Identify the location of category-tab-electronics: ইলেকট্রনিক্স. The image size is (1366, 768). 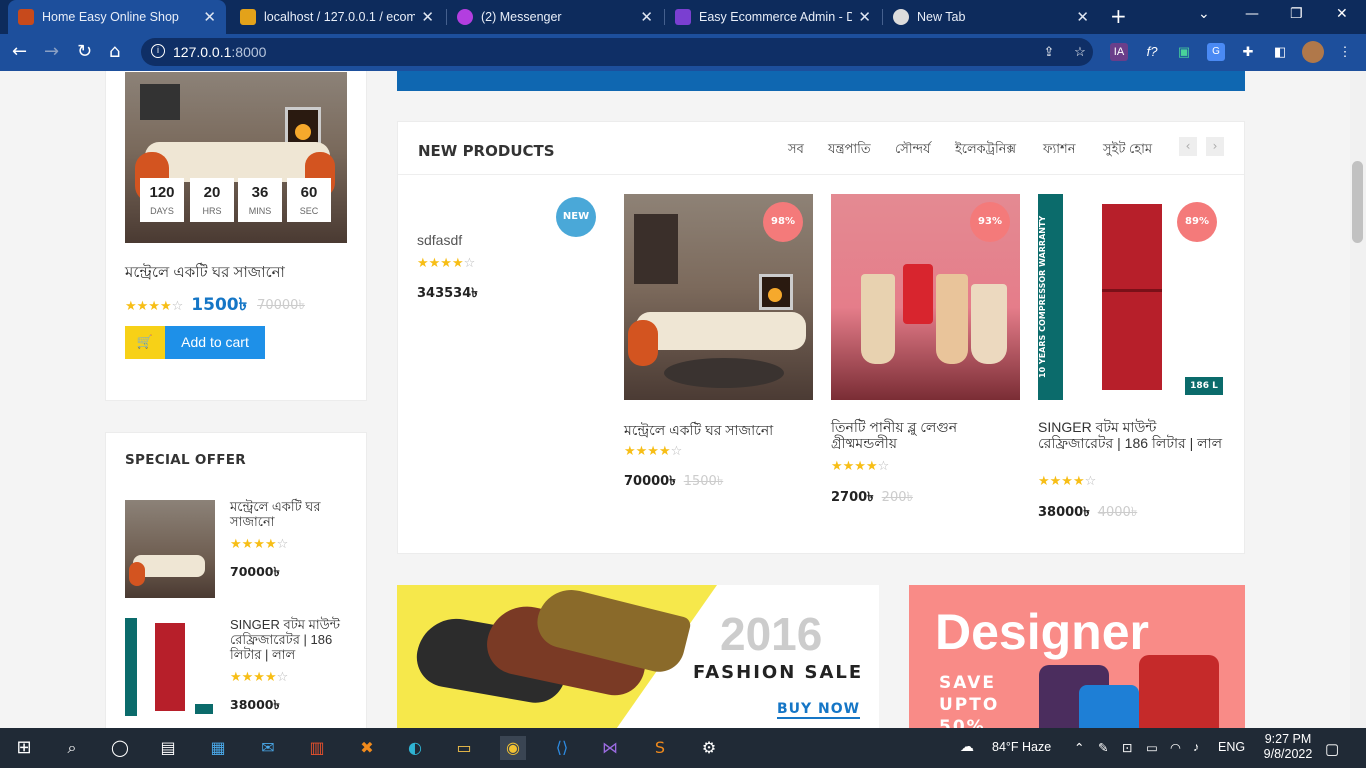
(985, 150).